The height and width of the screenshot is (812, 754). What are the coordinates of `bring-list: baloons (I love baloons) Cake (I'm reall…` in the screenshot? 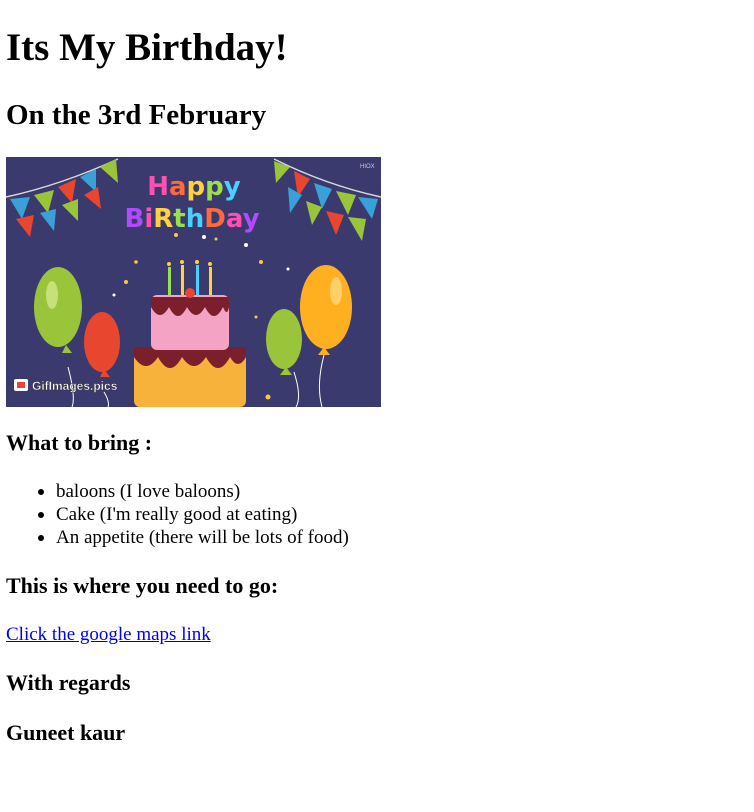 It's located at (177, 514).